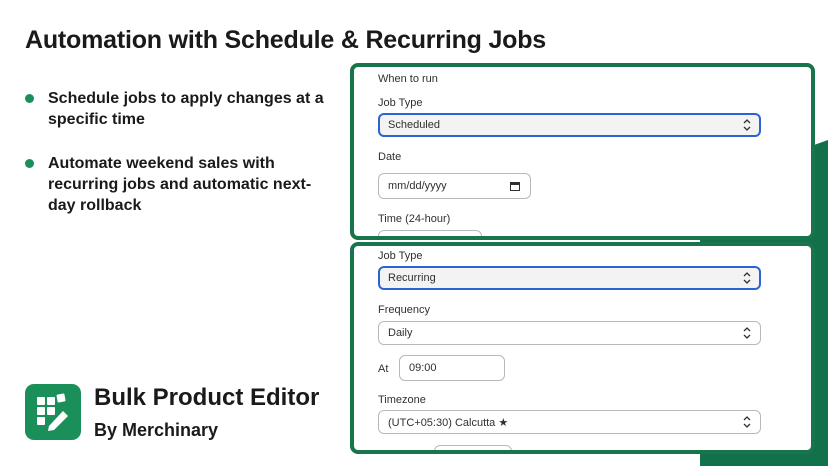 The image size is (828, 466). Describe the element at coordinates (383, 369) in the screenshot. I see `at-label: At` at that location.